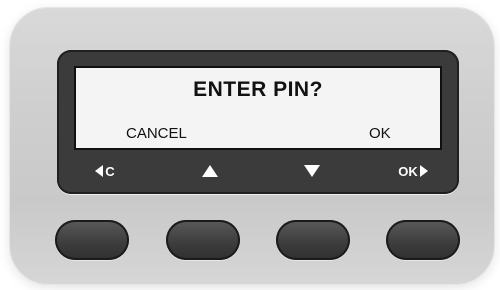 The width and height of the screenshot is (500, 290). I want to click on arrow-left-icon, so click(99, 171).